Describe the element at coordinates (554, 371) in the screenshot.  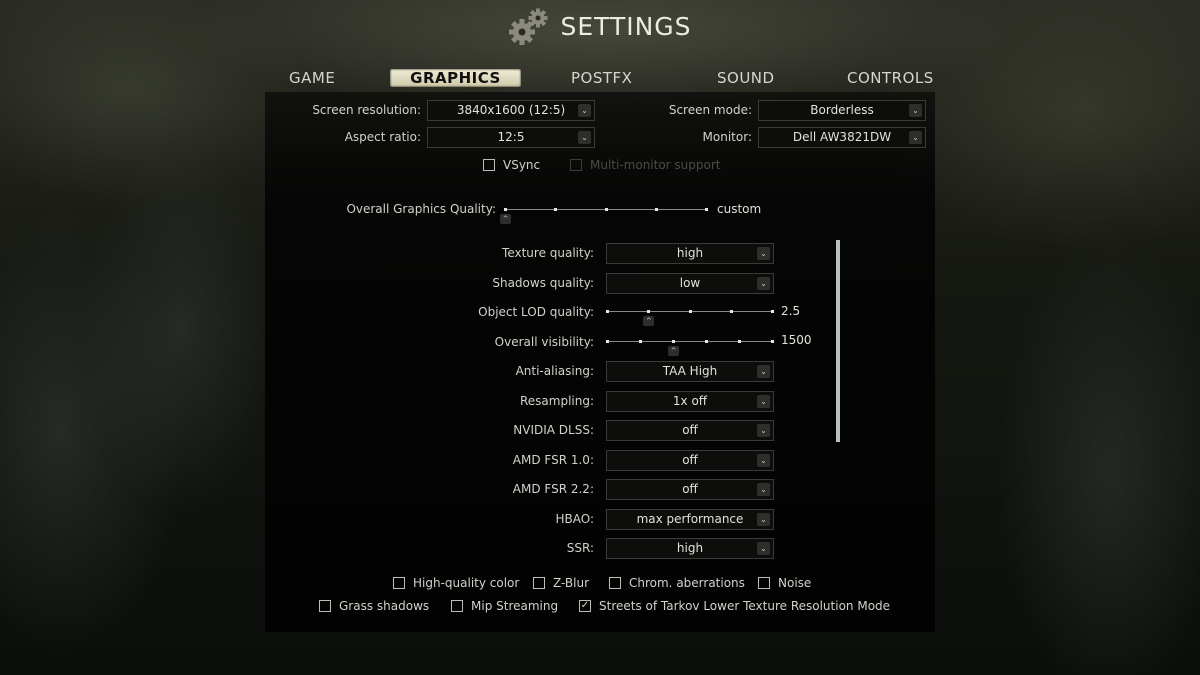
I see `anti-aliasing-label: Anti-aliasing:` at that location.